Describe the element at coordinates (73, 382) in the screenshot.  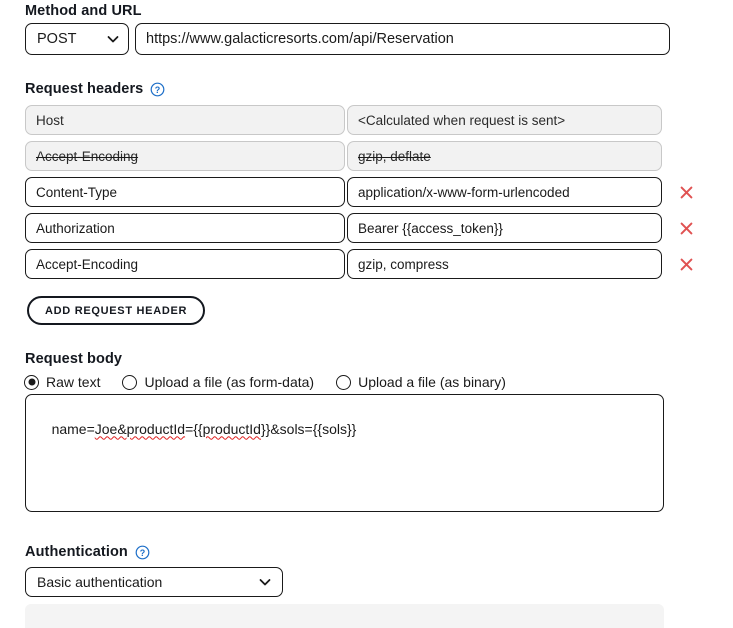
I see `body-type-radio-label: Raw text` at that location.